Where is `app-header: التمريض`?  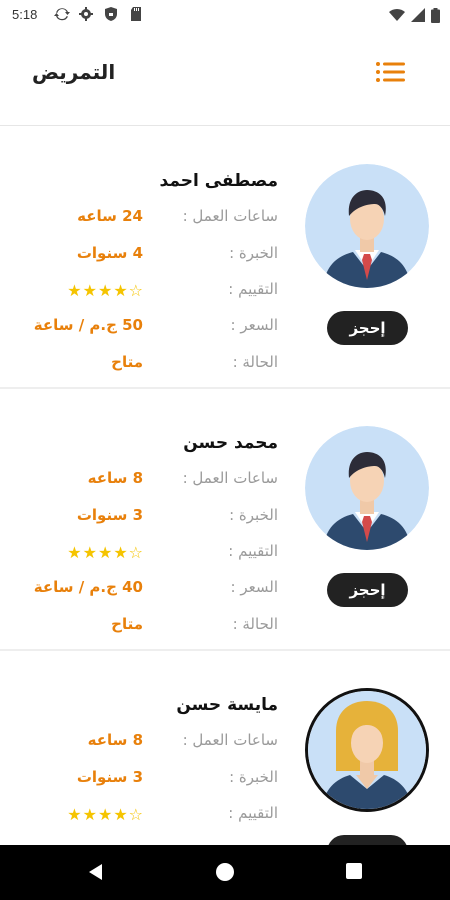 app-header: التمريض is located at coordinates (225, 78).